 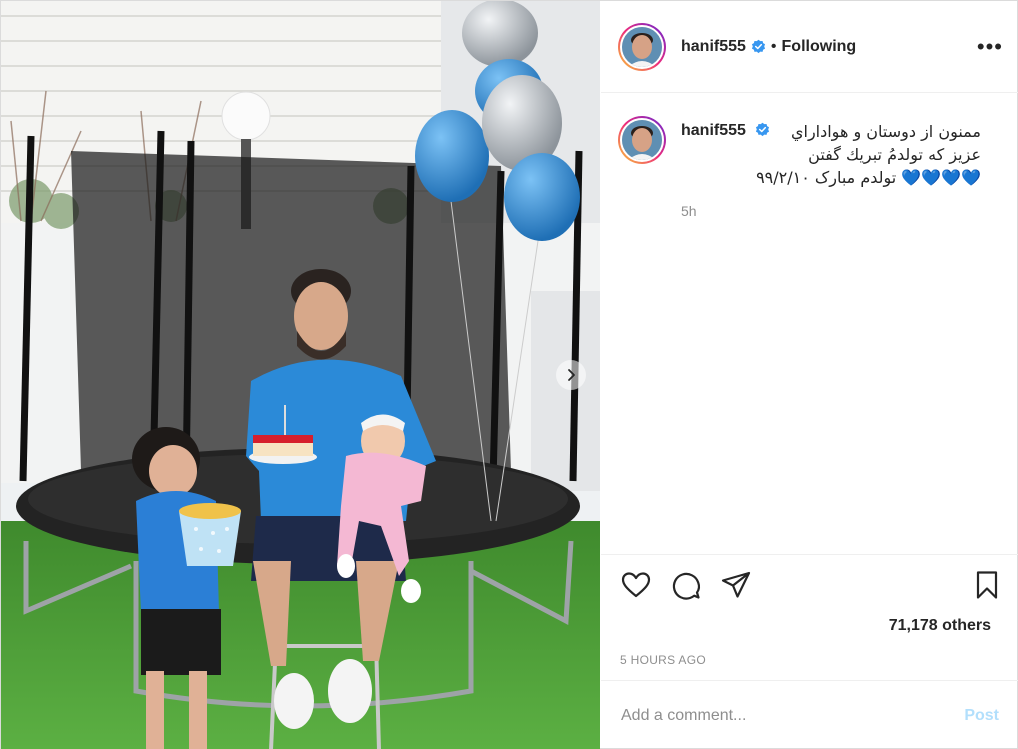 I want to click on caption-line: عزيز که تولدمُ تبريك گفتن, so click(x=894, y=154).